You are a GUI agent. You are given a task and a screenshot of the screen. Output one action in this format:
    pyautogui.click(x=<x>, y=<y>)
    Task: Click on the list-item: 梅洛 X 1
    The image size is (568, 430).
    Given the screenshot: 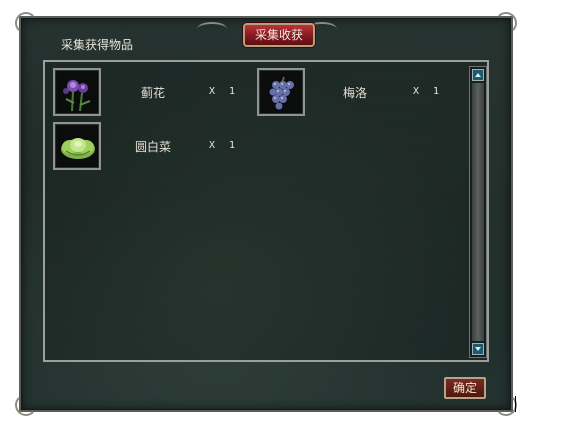 What is the action you would take?
    pyautogui.click(x=357, y=93)
    